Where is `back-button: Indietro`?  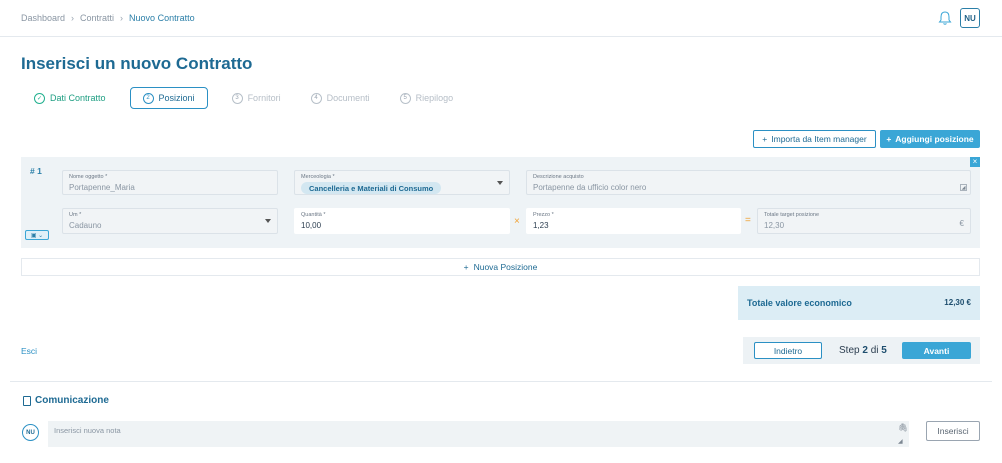 back-button: Indietro is located at coordinates (788, 350).